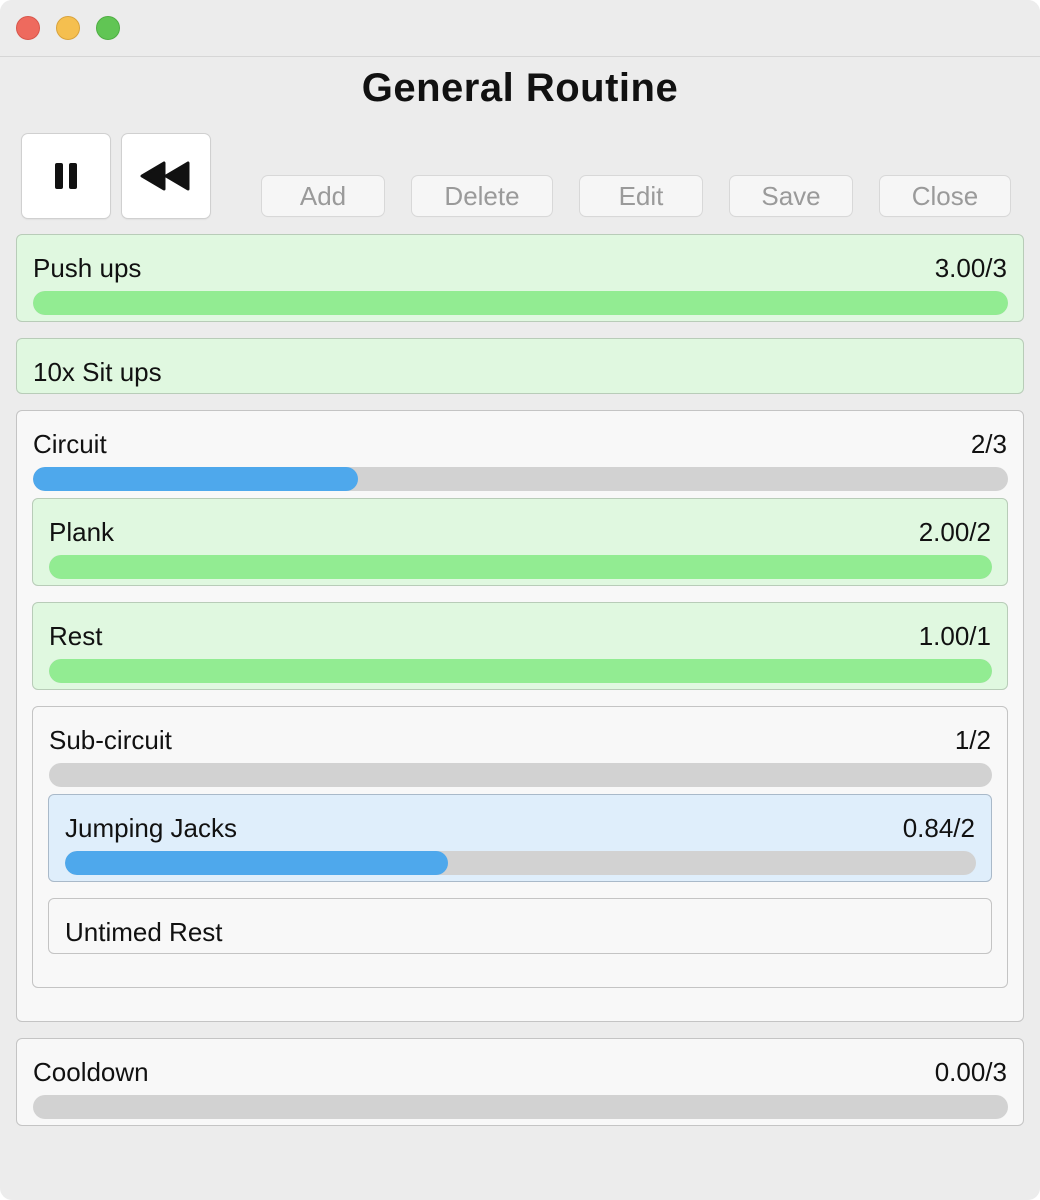 This screenshot has height=1200, width=1040. I want to click on rewind-icon, so click(165, 176).